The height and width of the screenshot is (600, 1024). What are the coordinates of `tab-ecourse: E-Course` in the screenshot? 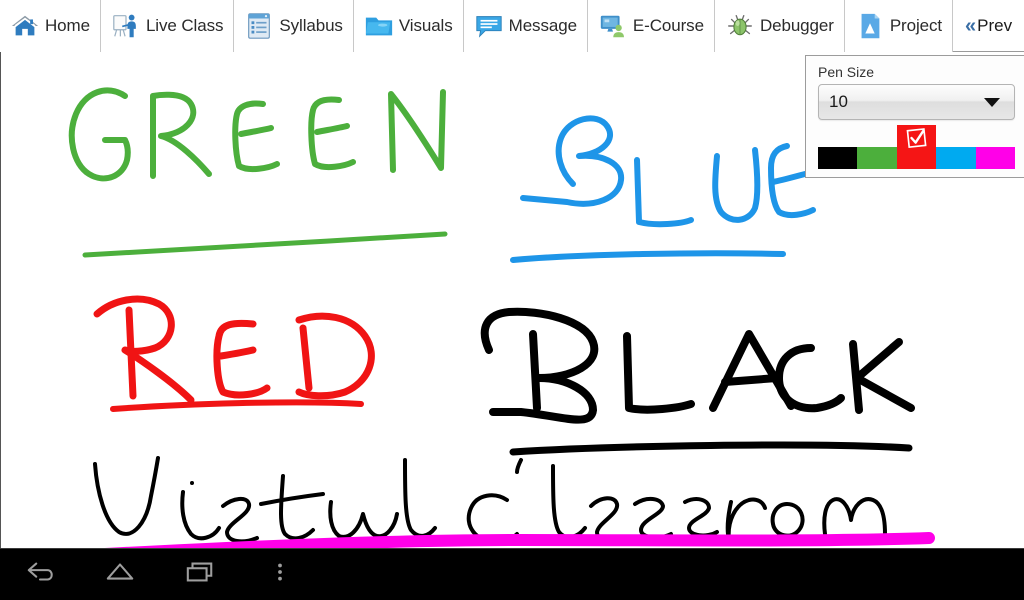 It's located at (651, 26).